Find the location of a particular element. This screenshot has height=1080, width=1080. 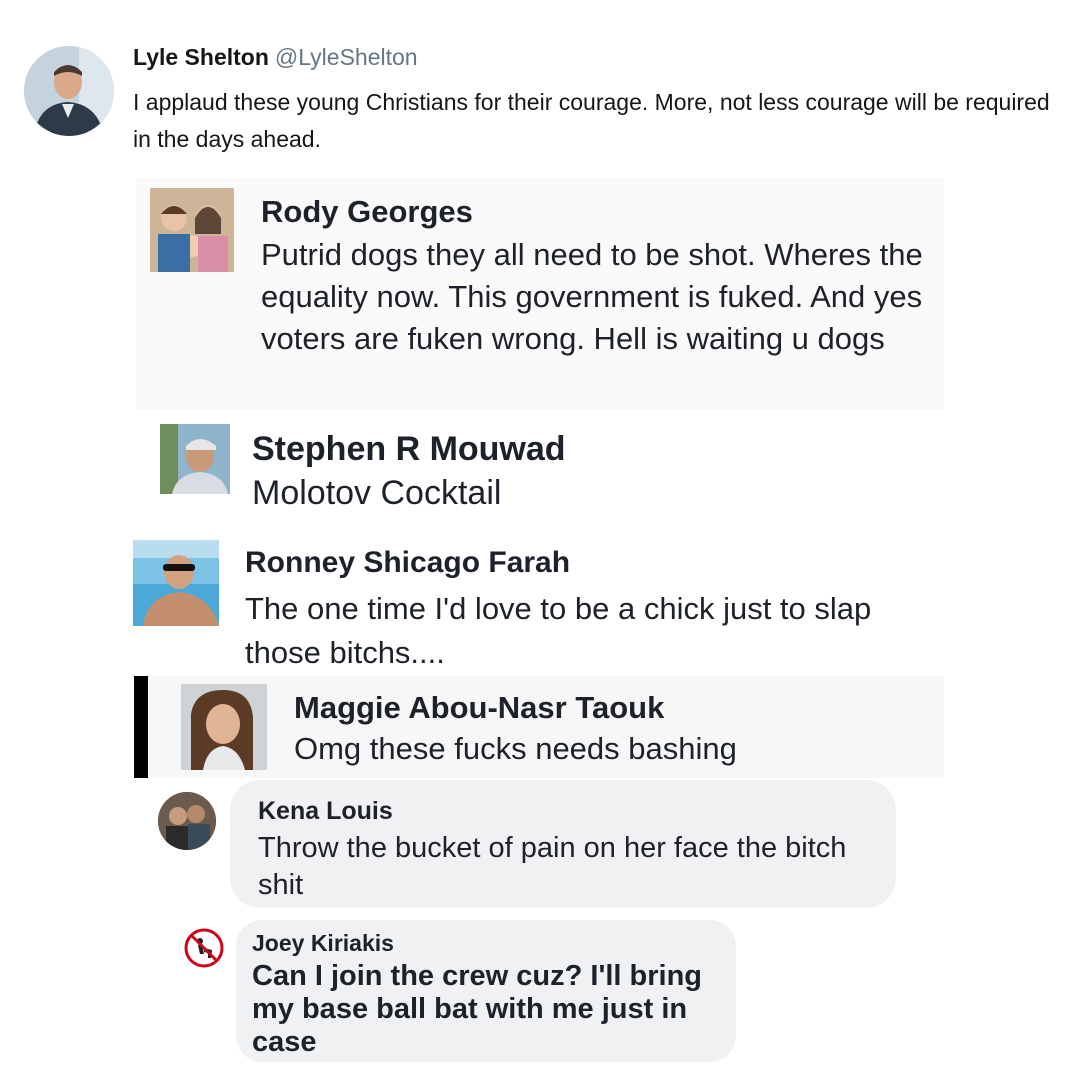

tweet-author-avatar is located at coordinates (69, 91).